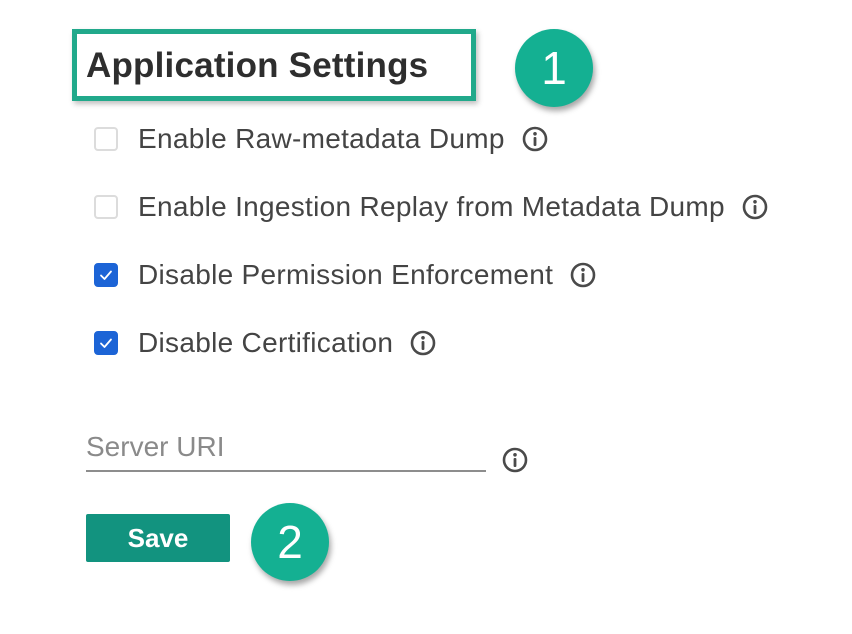 This screenshot has height=634, width=852. I want to click on option-label: Enable Raw-metadata Dump, so click(321, 138).